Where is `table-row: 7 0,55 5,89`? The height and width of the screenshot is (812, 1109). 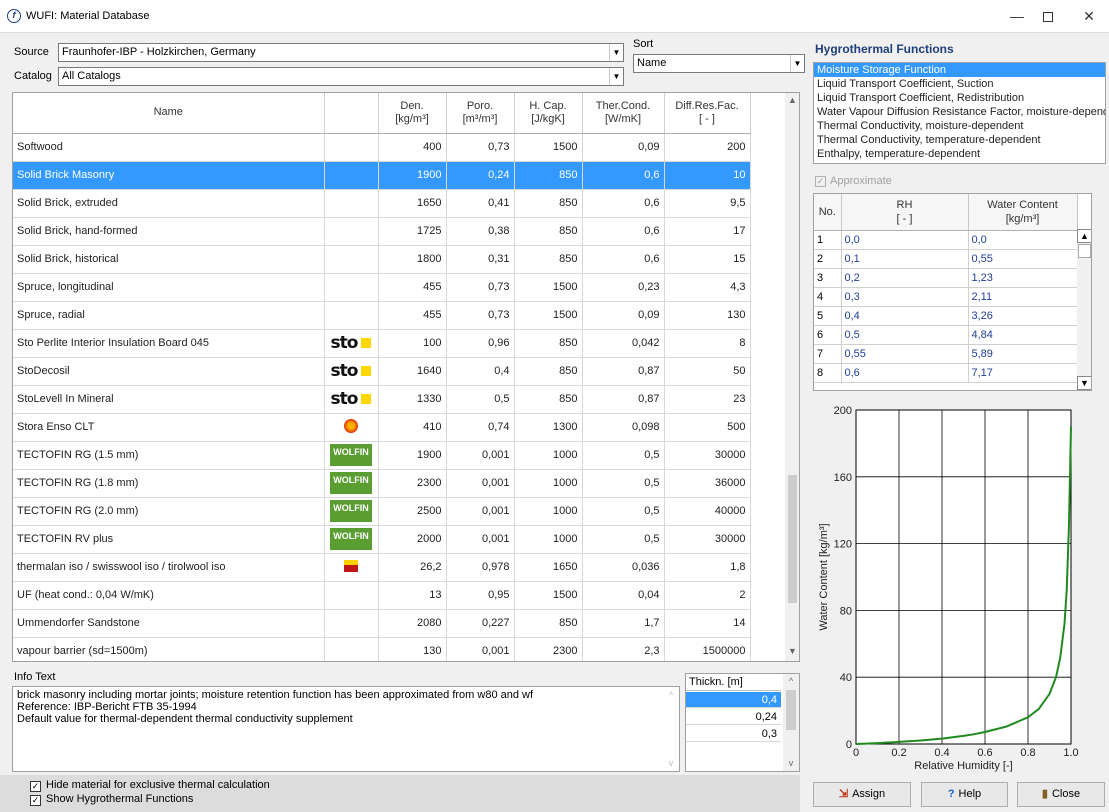 table-row: 7 0,55 5,89 is located at coordinates (946, 354).